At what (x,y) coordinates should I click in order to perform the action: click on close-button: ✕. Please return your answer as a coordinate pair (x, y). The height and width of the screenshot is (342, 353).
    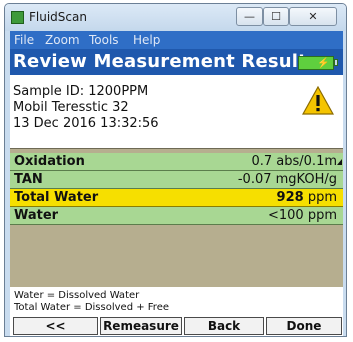
    Looking at the image, I should click on (313, 16).